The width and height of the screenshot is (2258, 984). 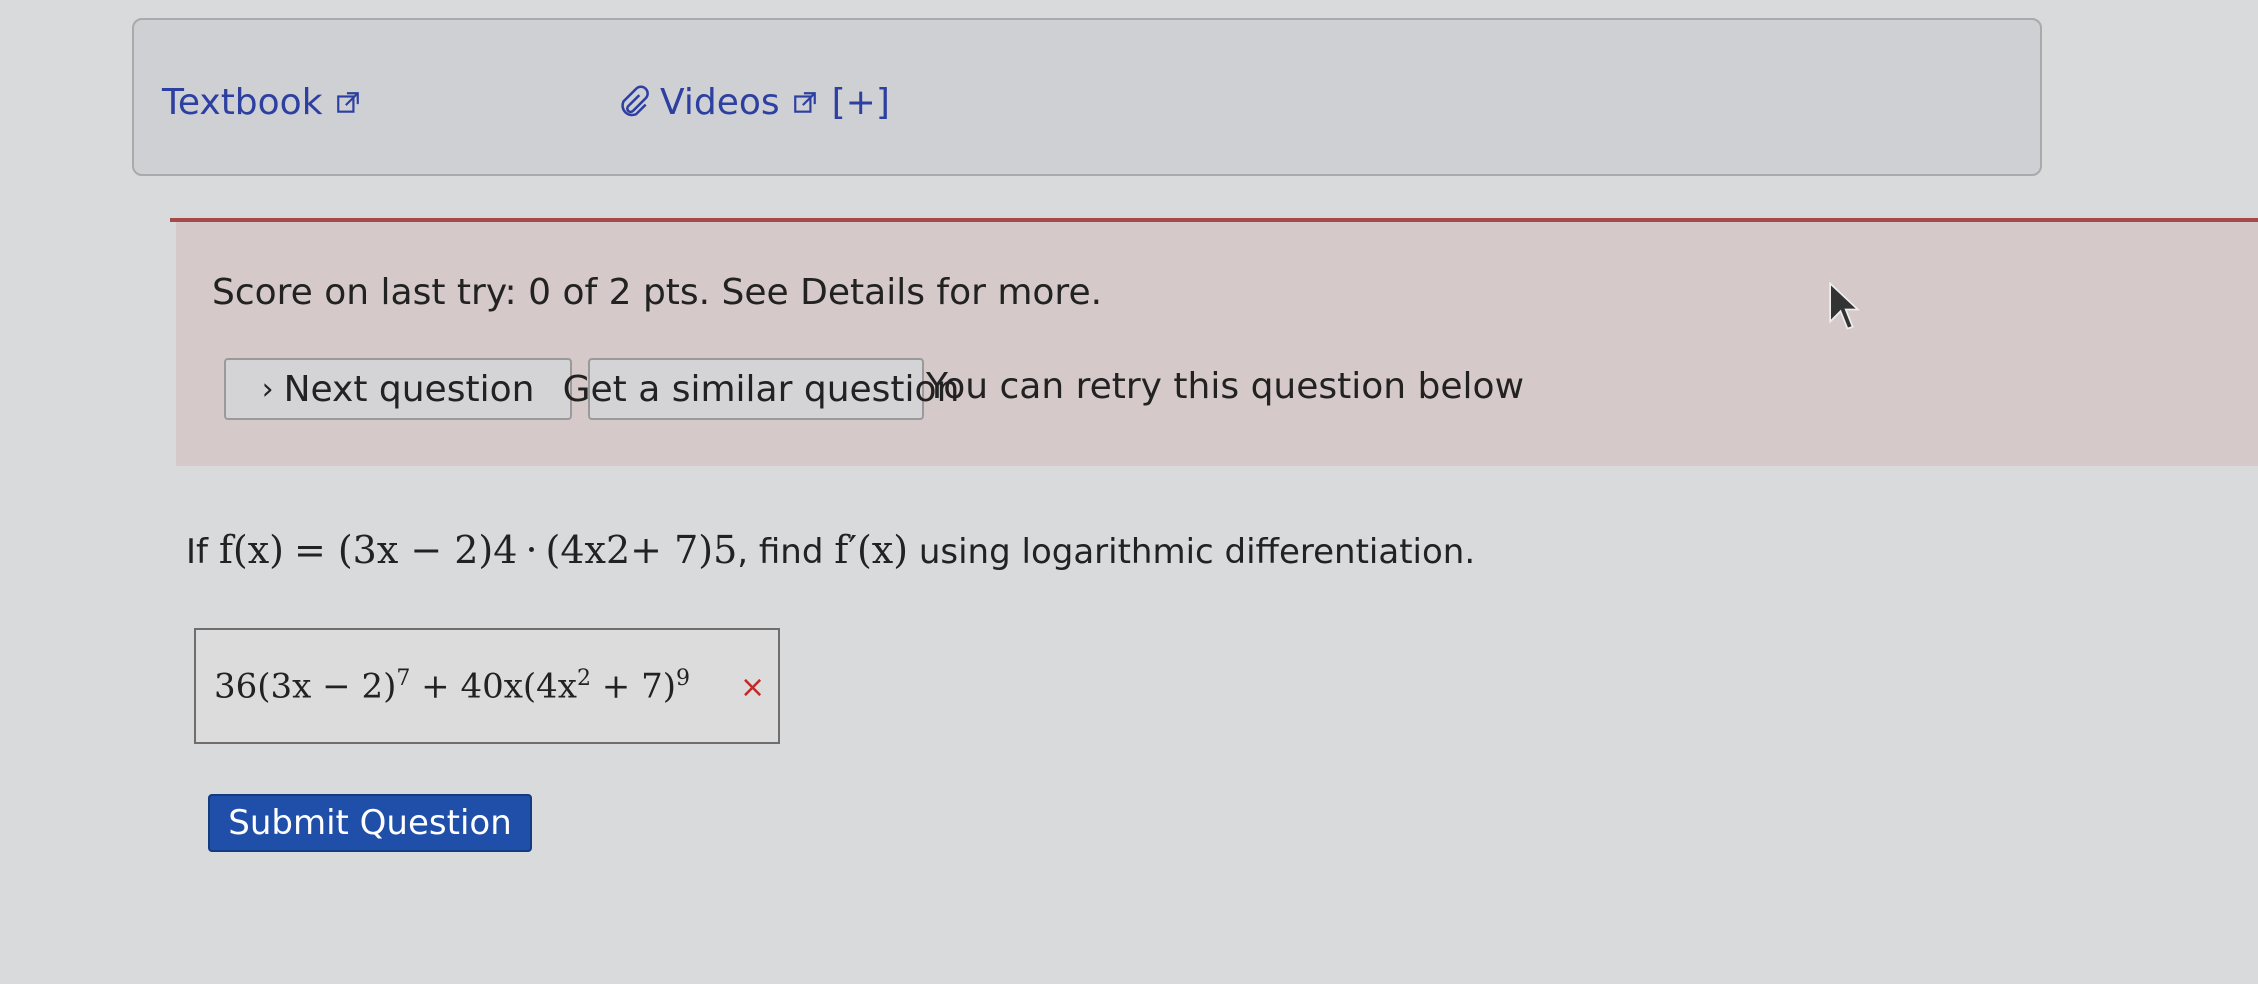 I want to click on answer-exponent-2: 2, so click(x=583, y=678).